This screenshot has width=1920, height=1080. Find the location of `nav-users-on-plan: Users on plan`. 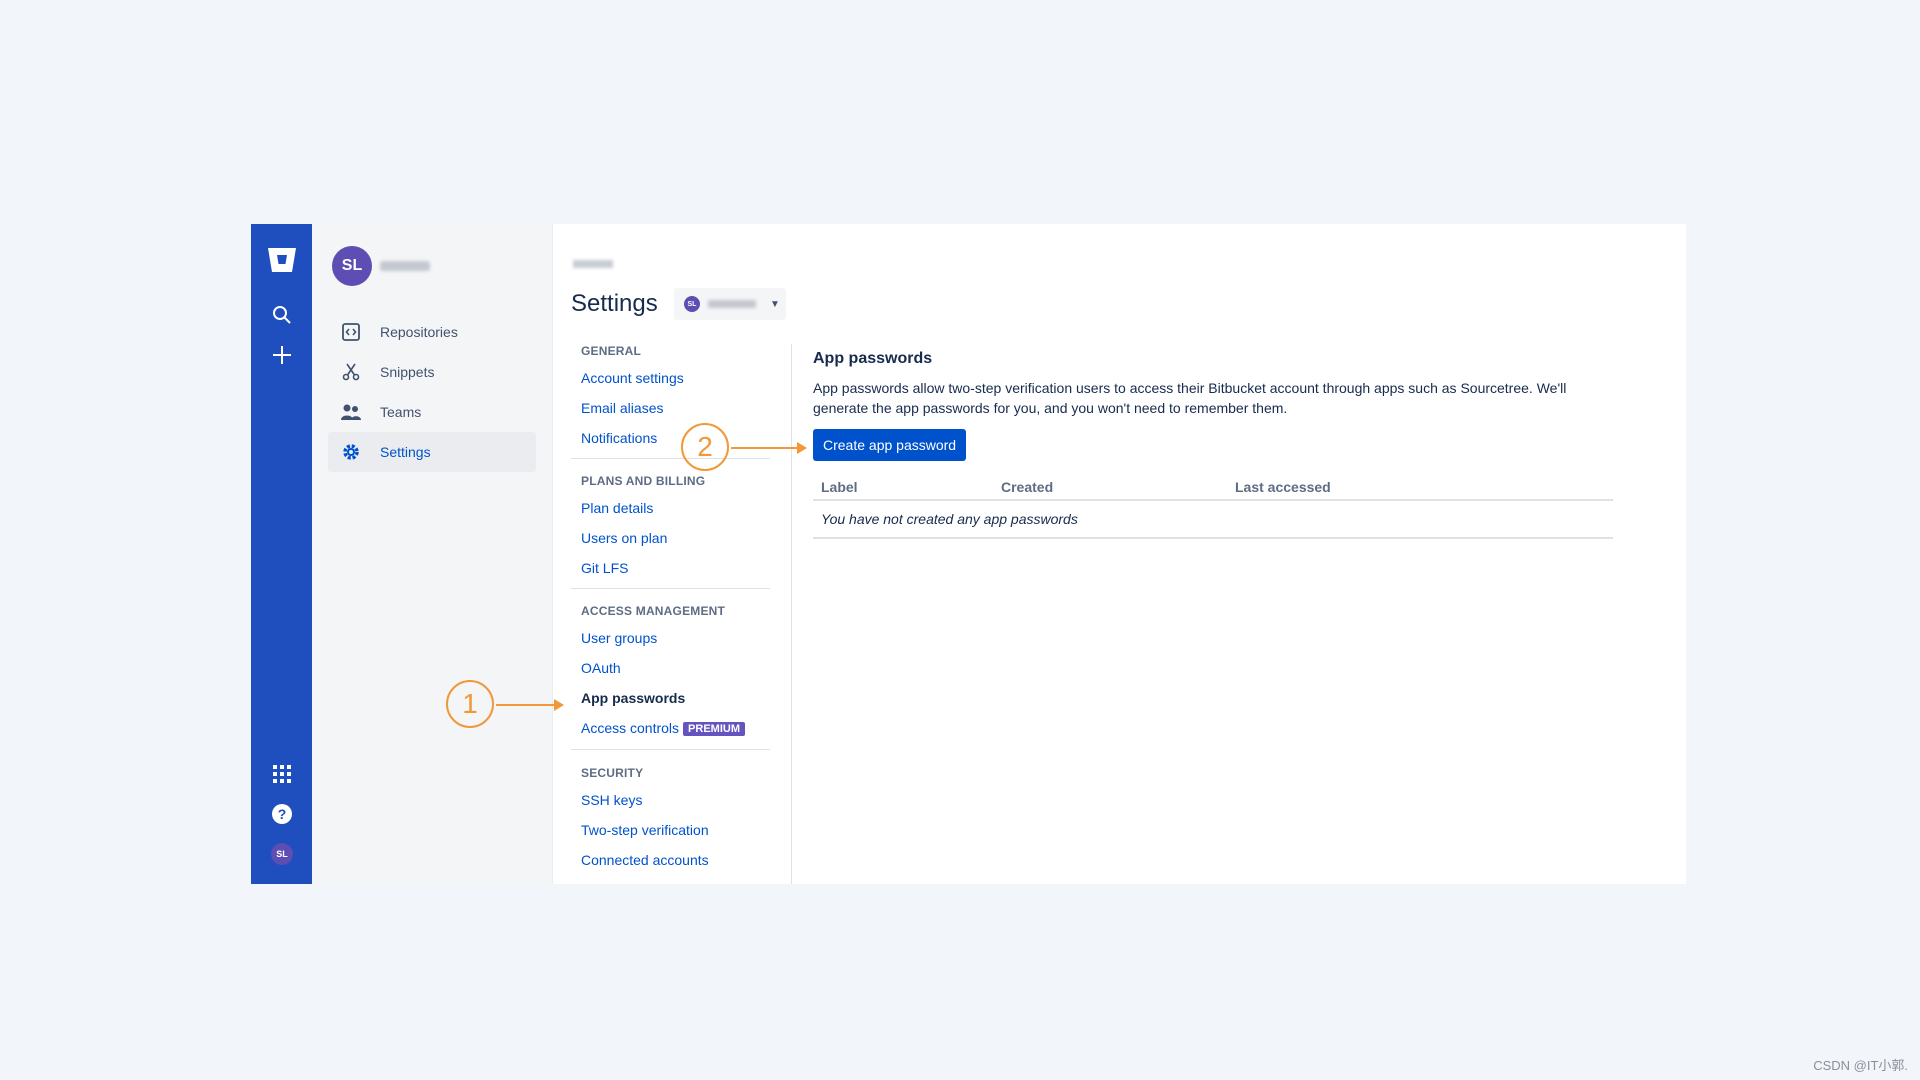

nav-users-on-plan: Users on plan is located at coordinates (624, 538).